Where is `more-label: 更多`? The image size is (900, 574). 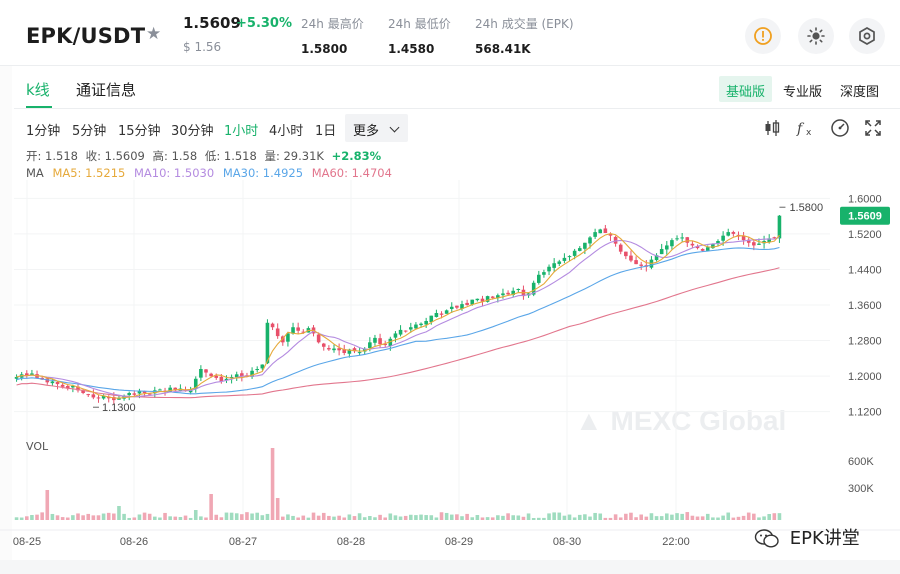
more-label: 更多 is located at coordinates (366, 131).